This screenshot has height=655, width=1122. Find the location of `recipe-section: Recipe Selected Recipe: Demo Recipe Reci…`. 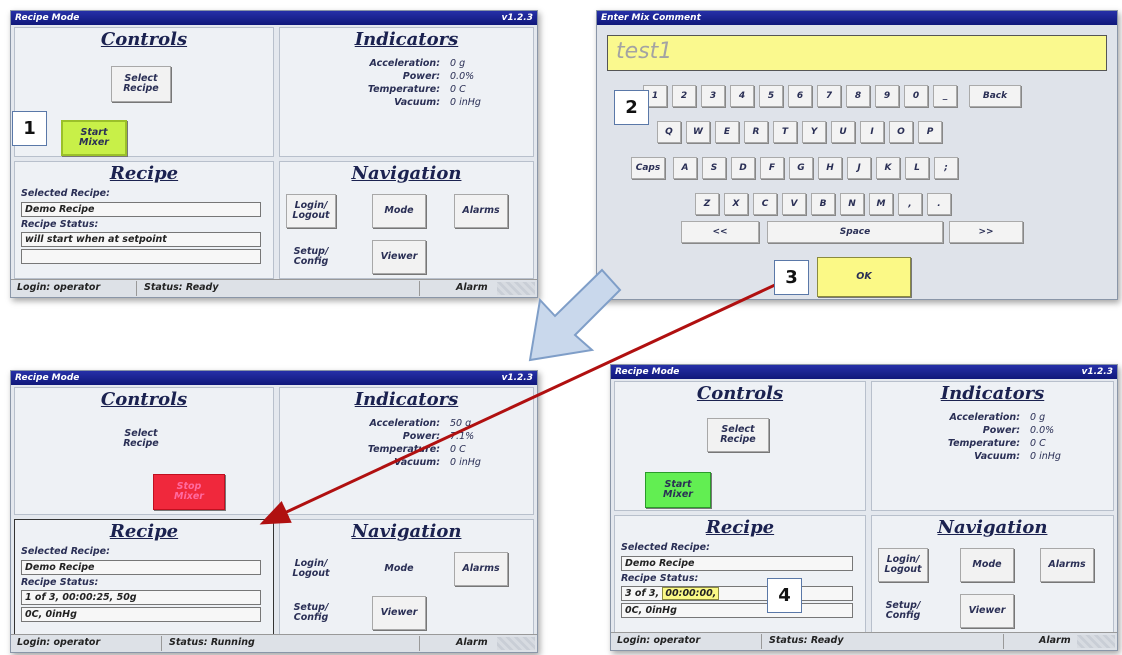

recipe-section: Recipe Selected Recipe: Demo Recipe Reci… is located at coordinates (144, 220).